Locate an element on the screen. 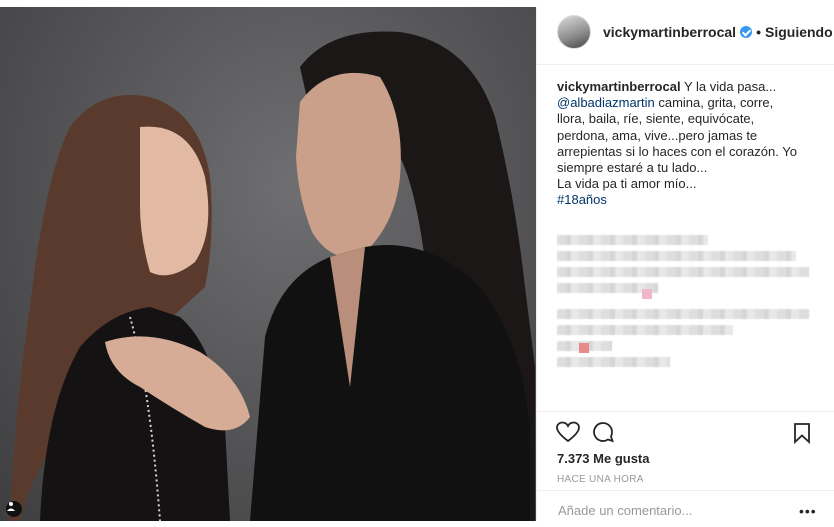  verified-badge-icon is located at coordinates (746, 32).